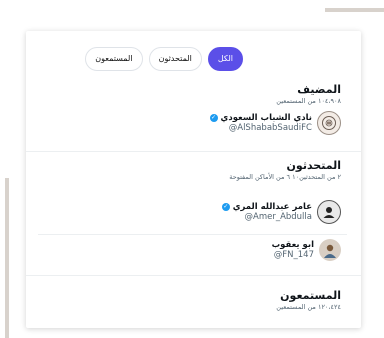 The width and height of the screenshot is (384, 338). I want to click on decorative-bar-left, so click(7, 258).